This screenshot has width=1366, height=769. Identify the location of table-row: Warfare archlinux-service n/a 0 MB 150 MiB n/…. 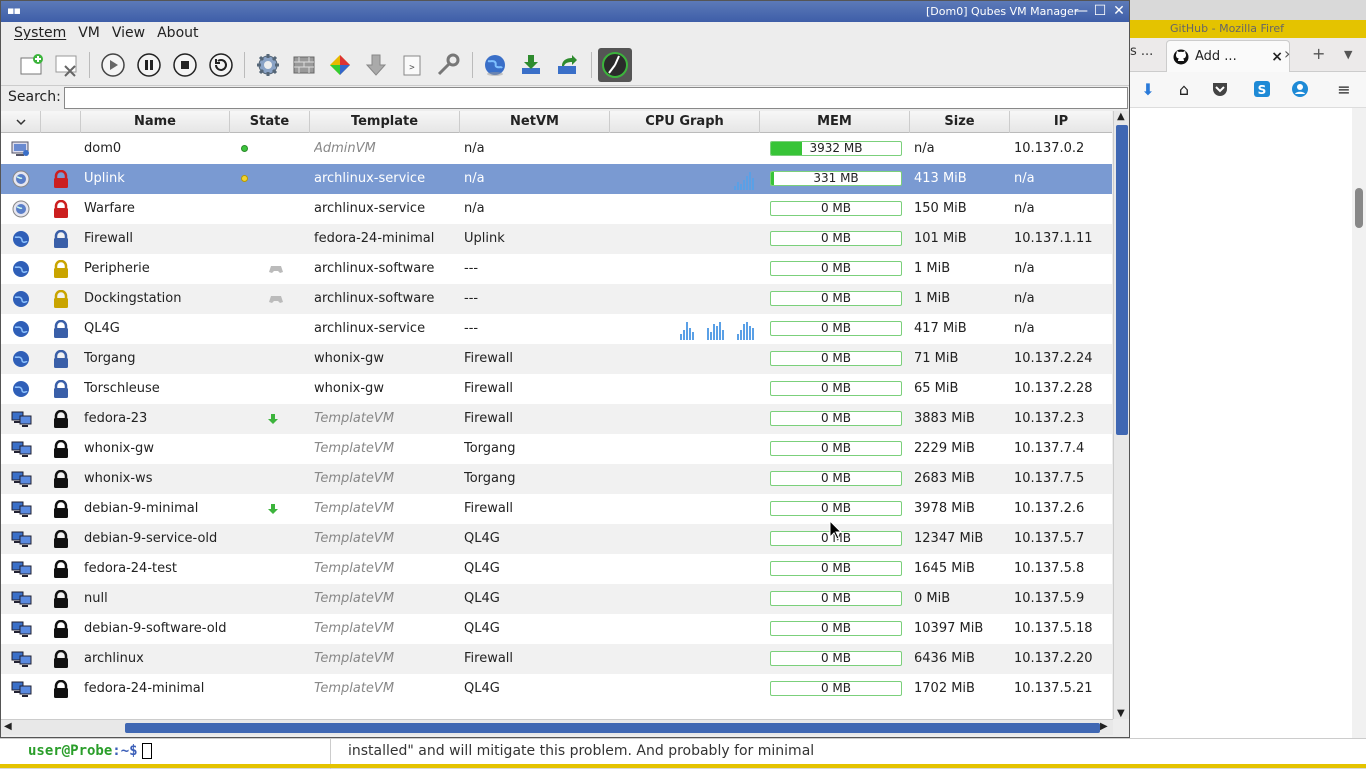
(556, 209).